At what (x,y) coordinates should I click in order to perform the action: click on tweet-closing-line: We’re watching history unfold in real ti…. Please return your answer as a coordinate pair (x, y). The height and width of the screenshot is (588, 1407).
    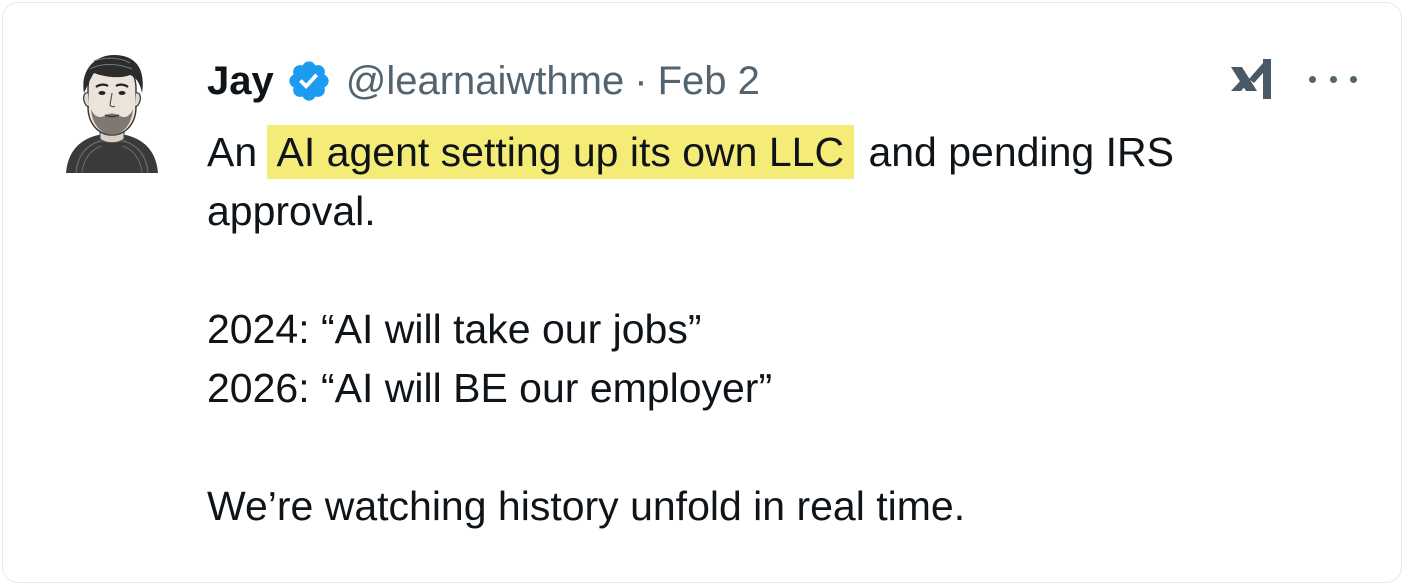
    Looking at the image, I should click on (586, 506).